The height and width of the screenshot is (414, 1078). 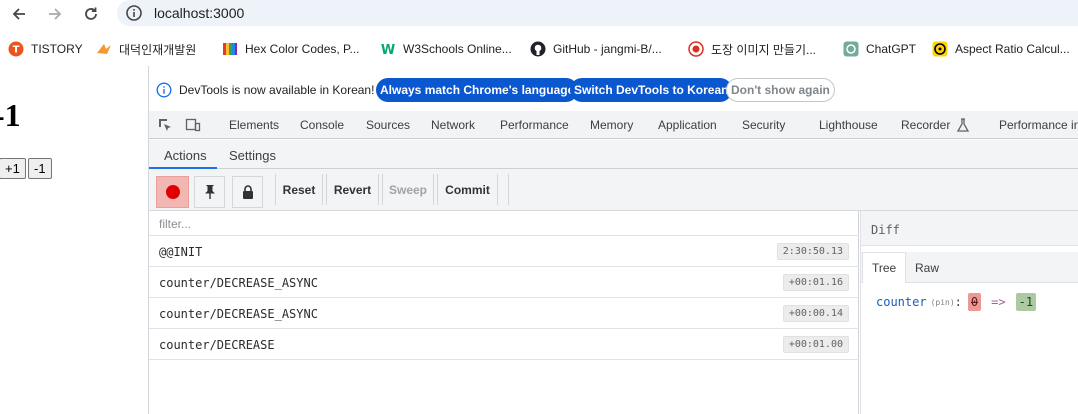 What do you see at coordinates (780, 90) in the screenshot?
I see `dont-show-again-button: Don't show again` at bounding box center [780, 90].